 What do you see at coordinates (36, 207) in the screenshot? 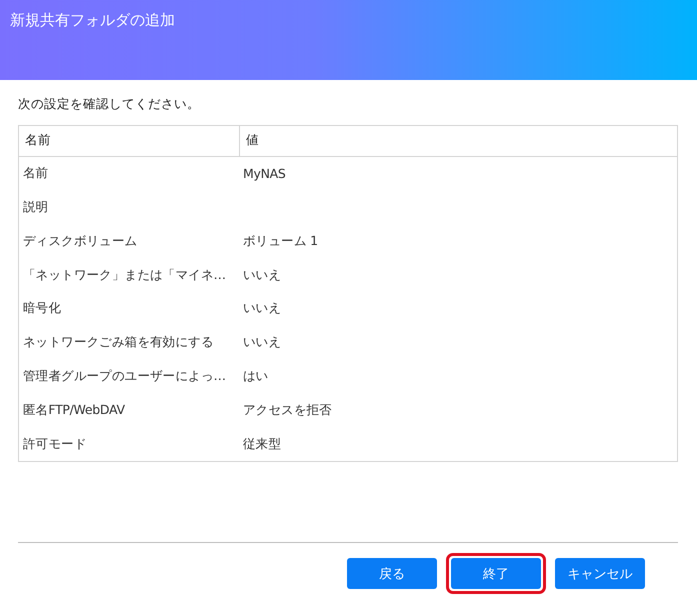
I see `table-cell-text: 説明` at bounding box center [36, 207].